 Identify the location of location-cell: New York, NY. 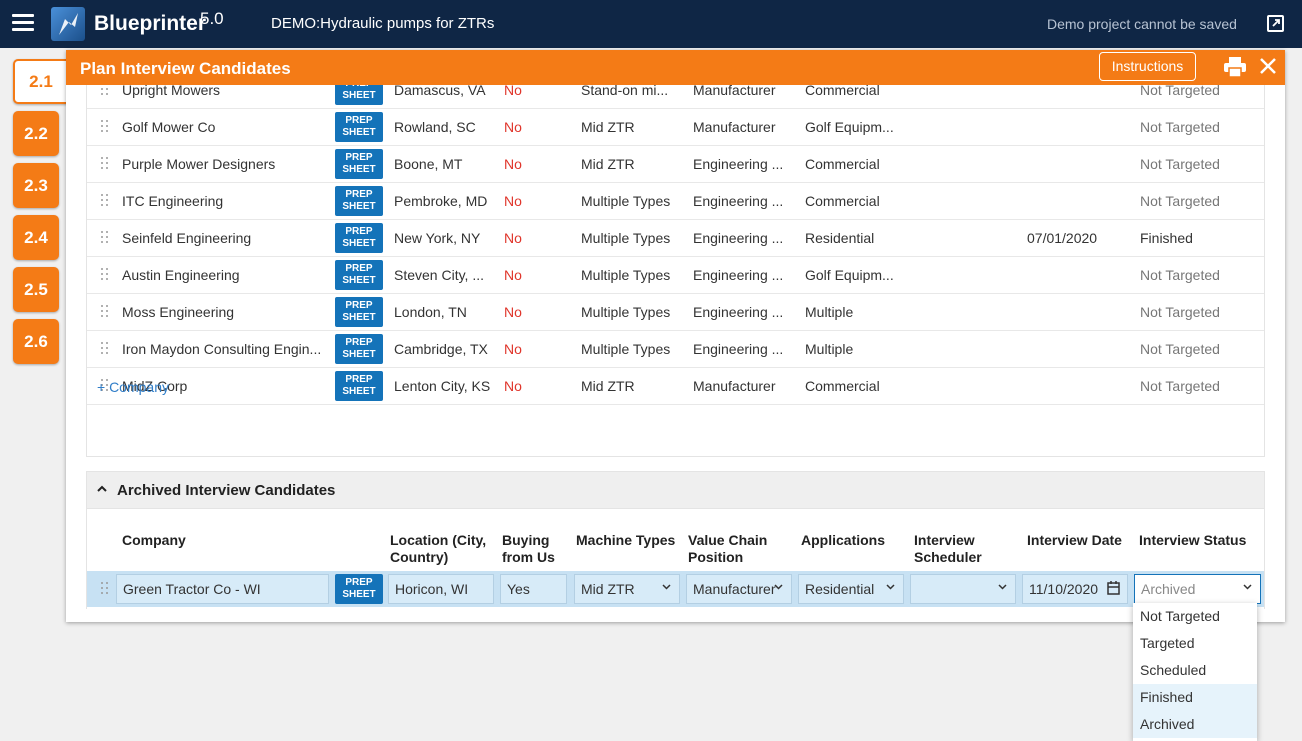
(437, 238).